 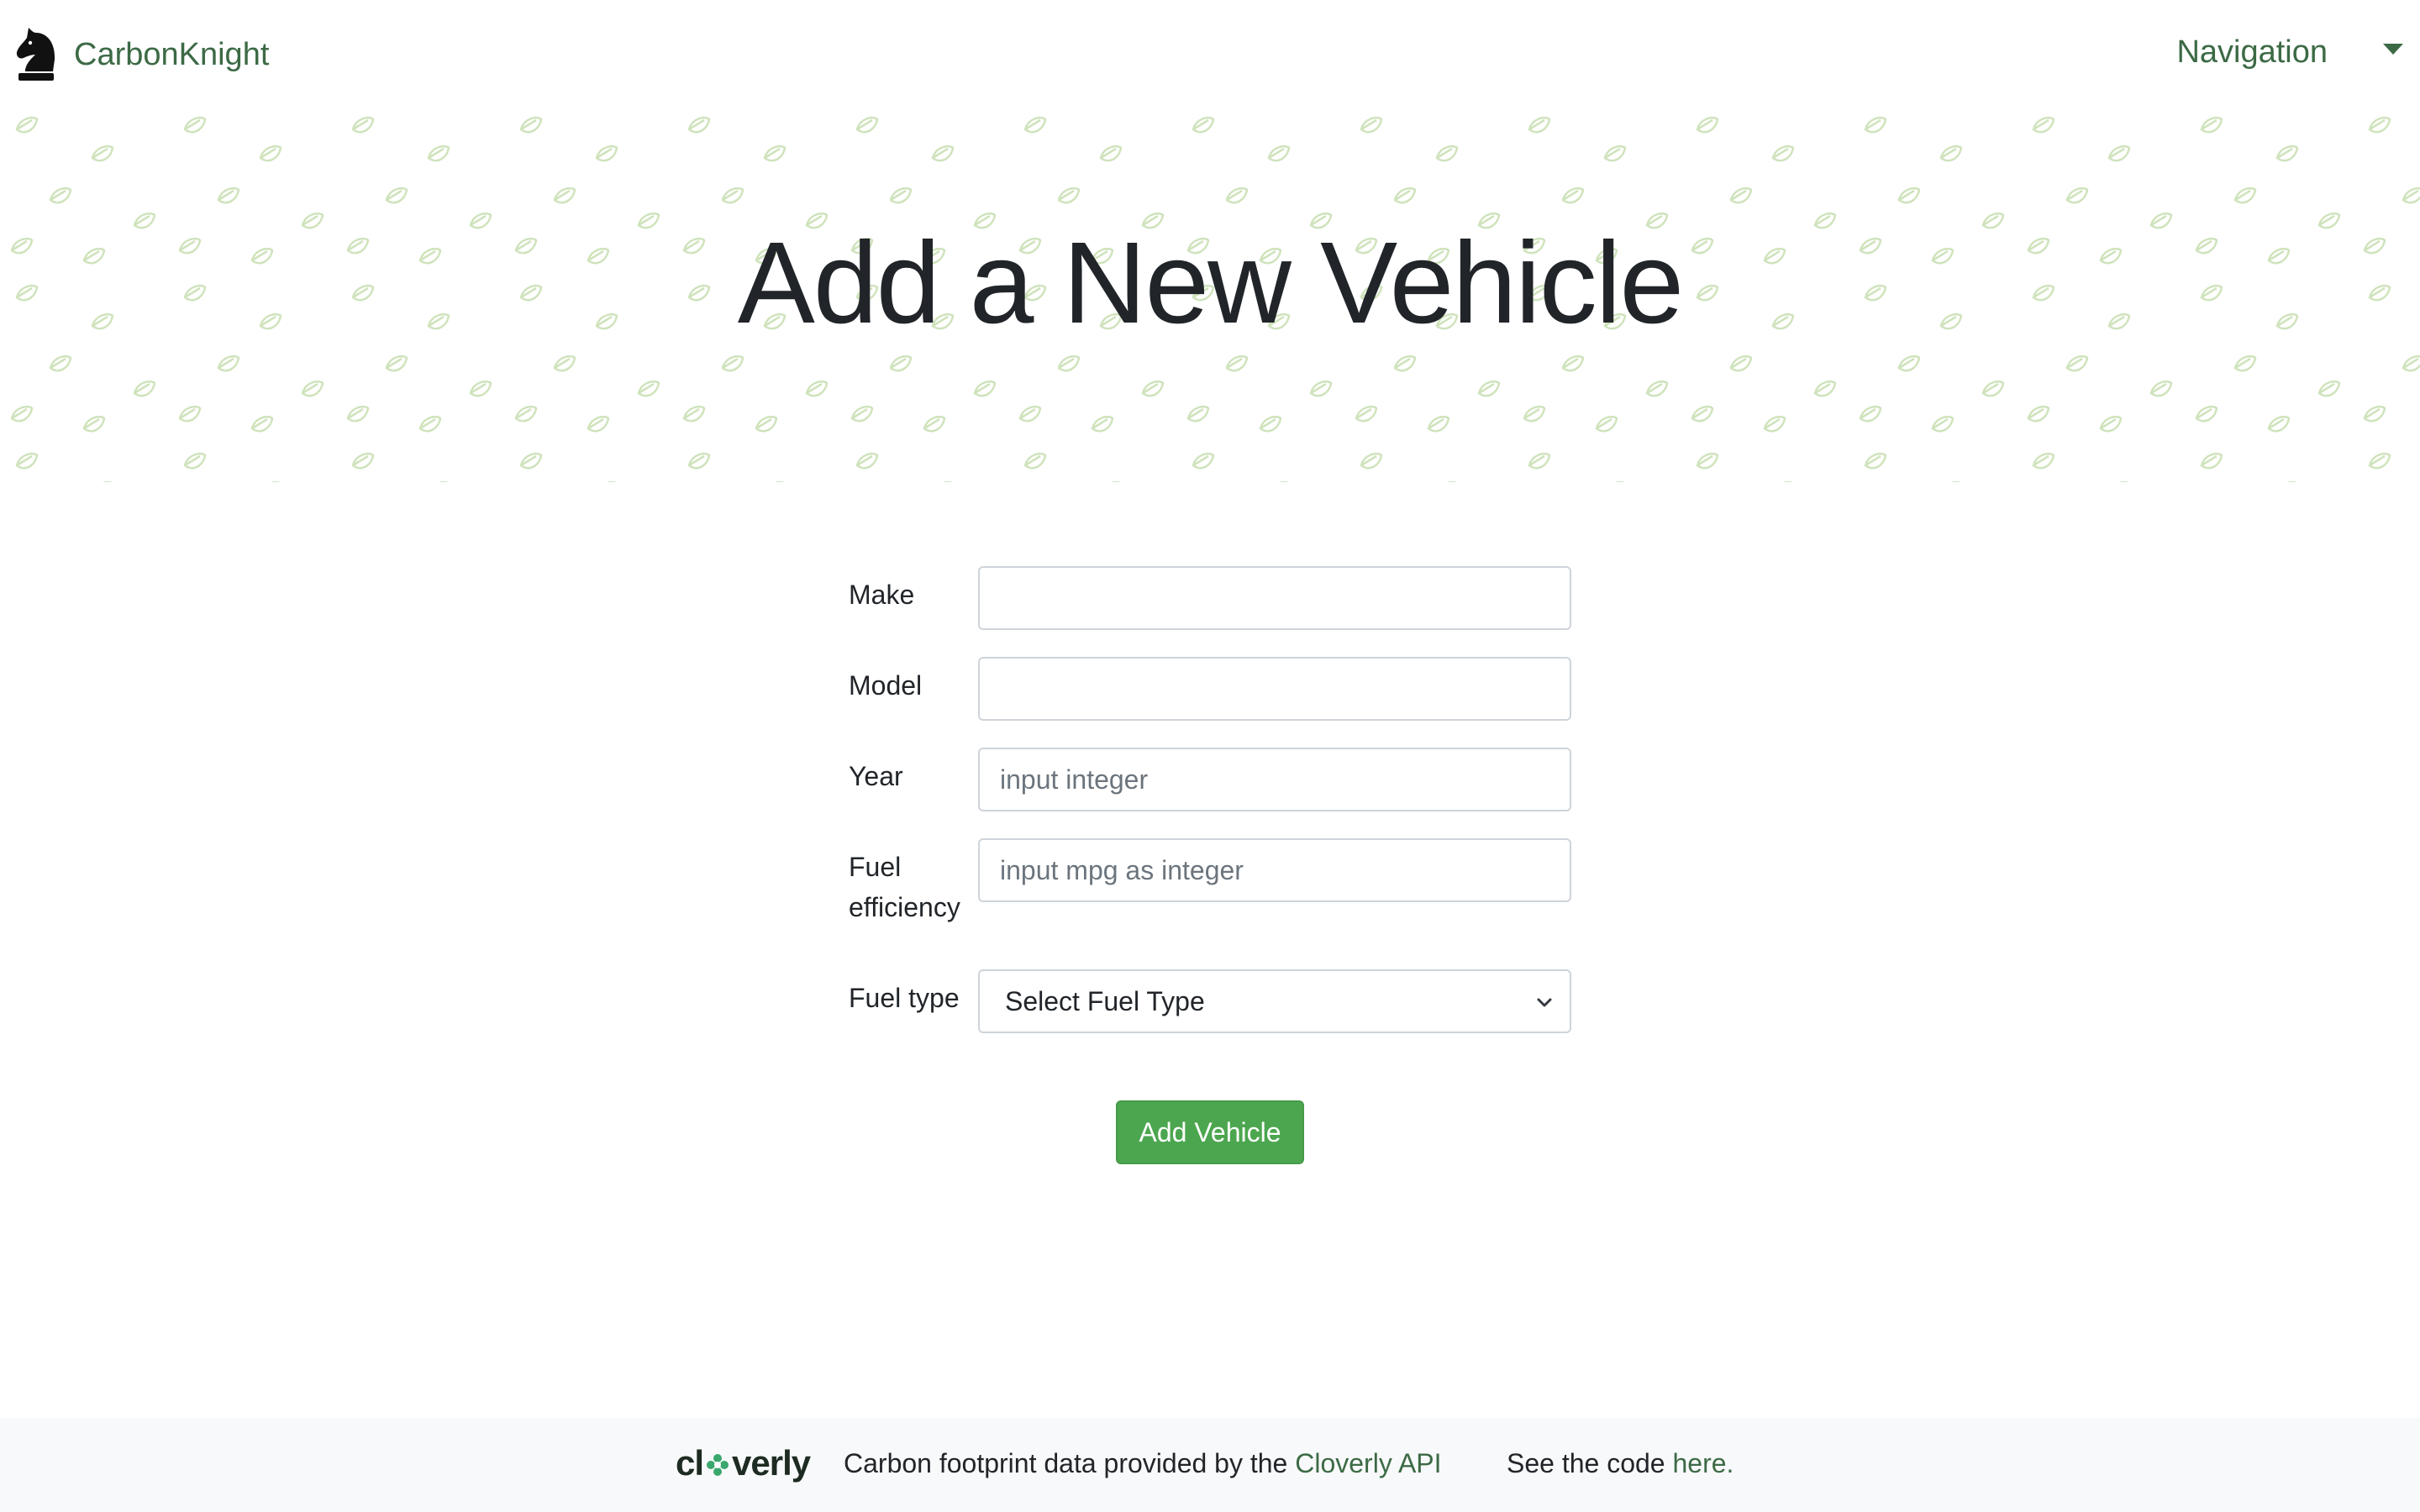 What do you see at coordinates (2252, 52) in the screenshot?
I see `navigation-label: Navigation` at bounding box center [2252, 52].